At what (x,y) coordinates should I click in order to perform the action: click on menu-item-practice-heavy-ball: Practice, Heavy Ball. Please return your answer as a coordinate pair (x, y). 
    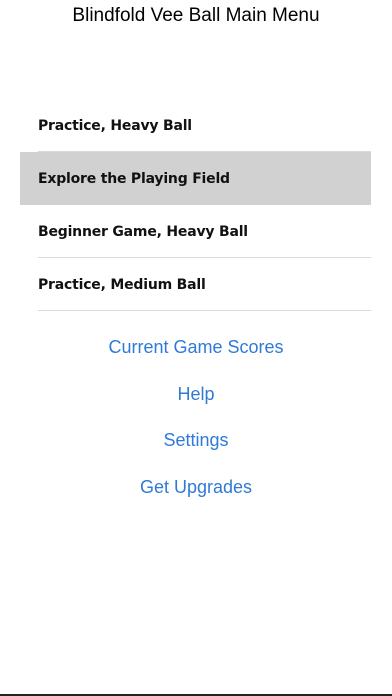
    Looking at the image, I should click on (195, 125).